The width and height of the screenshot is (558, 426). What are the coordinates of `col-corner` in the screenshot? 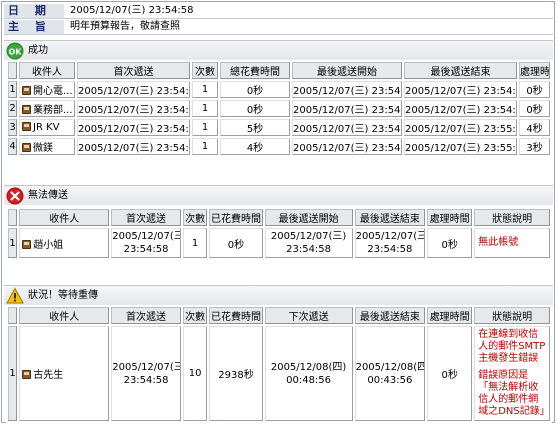 It's located at (12, 70).